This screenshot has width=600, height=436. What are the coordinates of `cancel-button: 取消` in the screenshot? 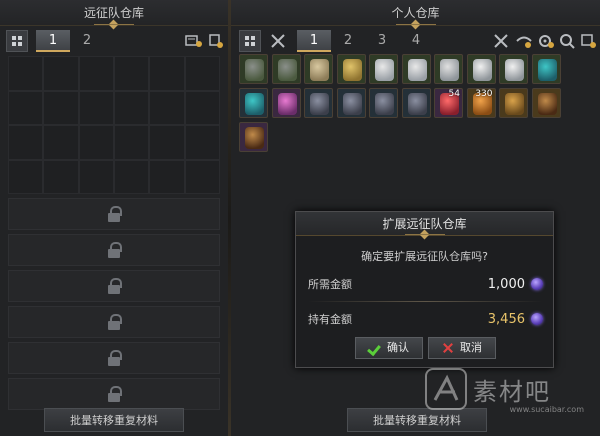 It's located at (462, 348).